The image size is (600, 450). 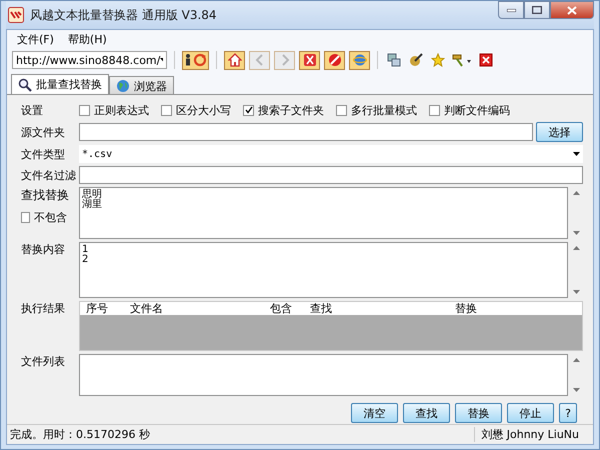 I want to click on text-line: 1, so click(x=86, y=250).